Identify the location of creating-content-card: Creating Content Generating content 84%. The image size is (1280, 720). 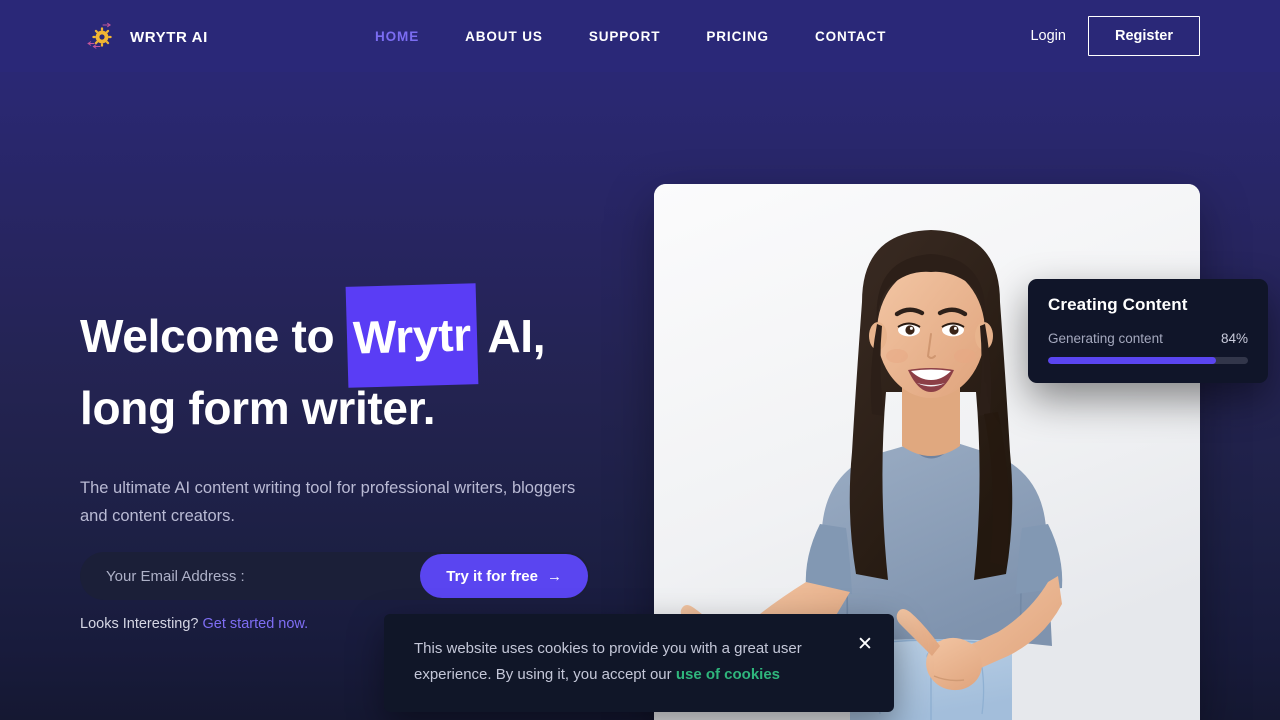
(1148, 331).